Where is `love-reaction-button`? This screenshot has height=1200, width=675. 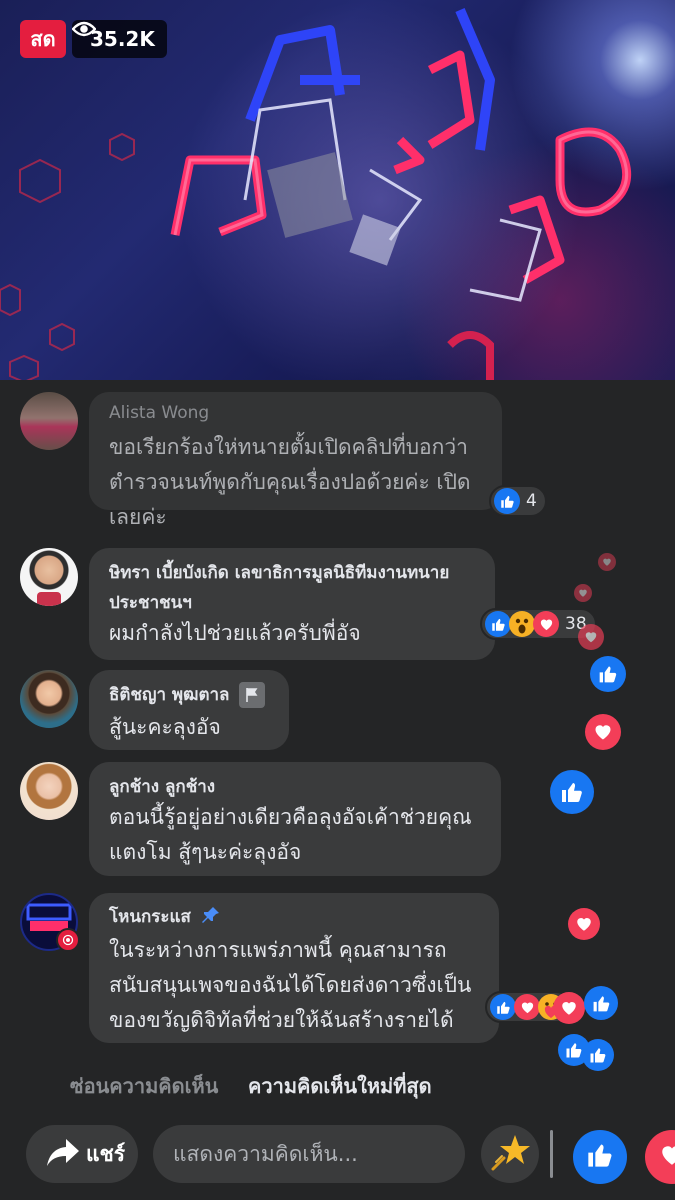
love-reaction-button is located at coordinates (660, 1157).